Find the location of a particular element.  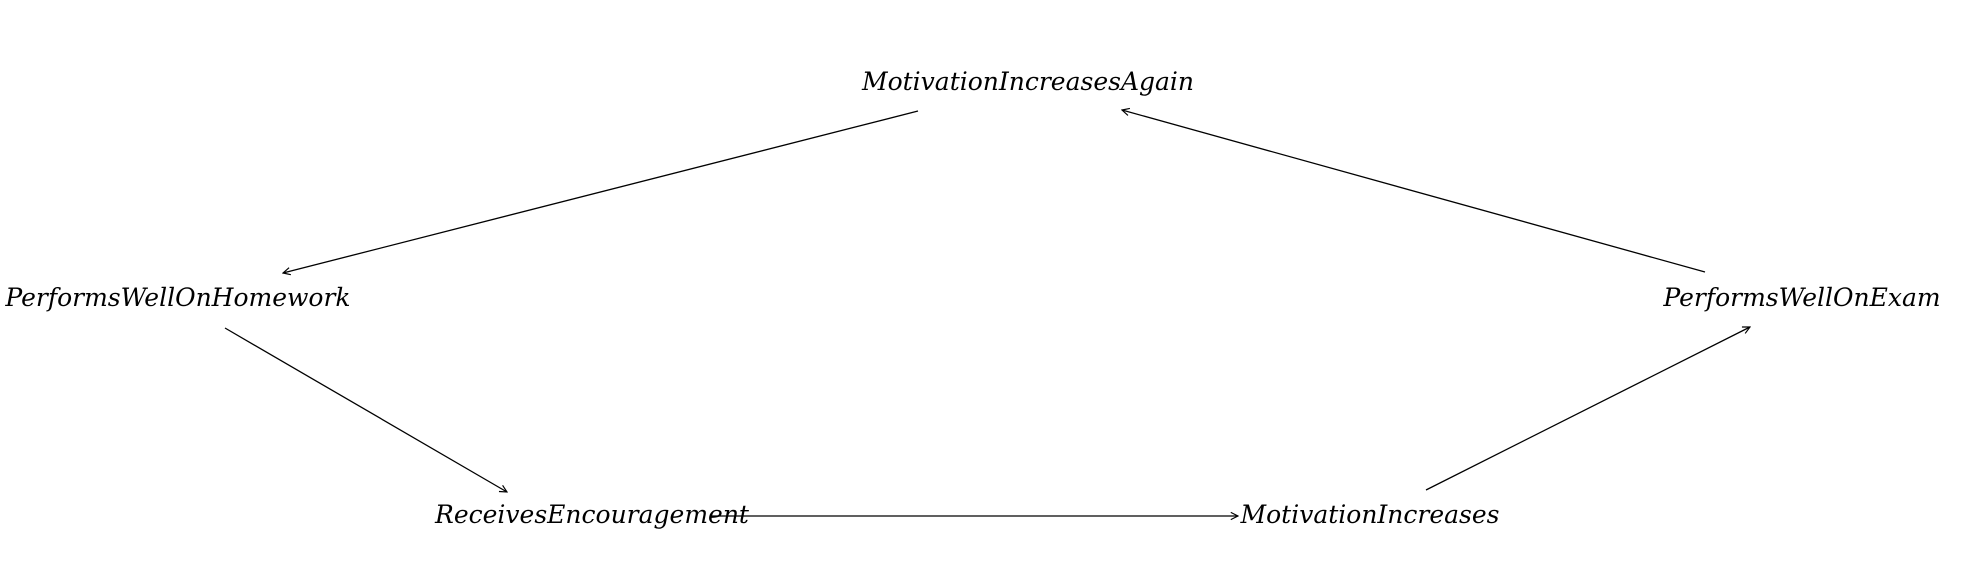

node-motivation-increases: MotivationIncreases is located at coordinates (1370, 514).